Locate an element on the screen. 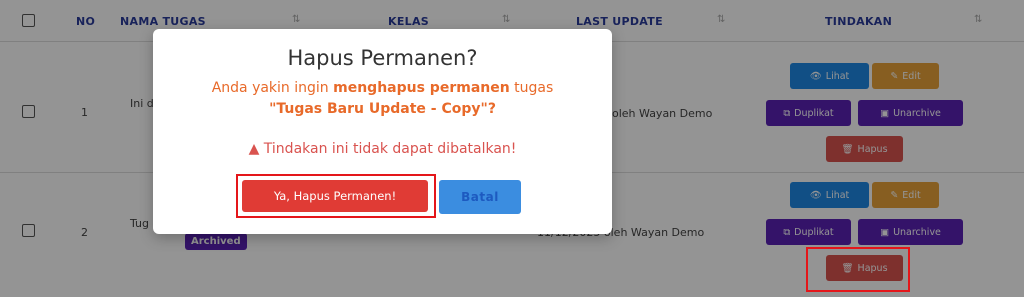 The image size is (1024, 297). dialog-warning: ▲ Tindakan ini tidak dapat dibatalkan! is located at coordinates (382, 149).